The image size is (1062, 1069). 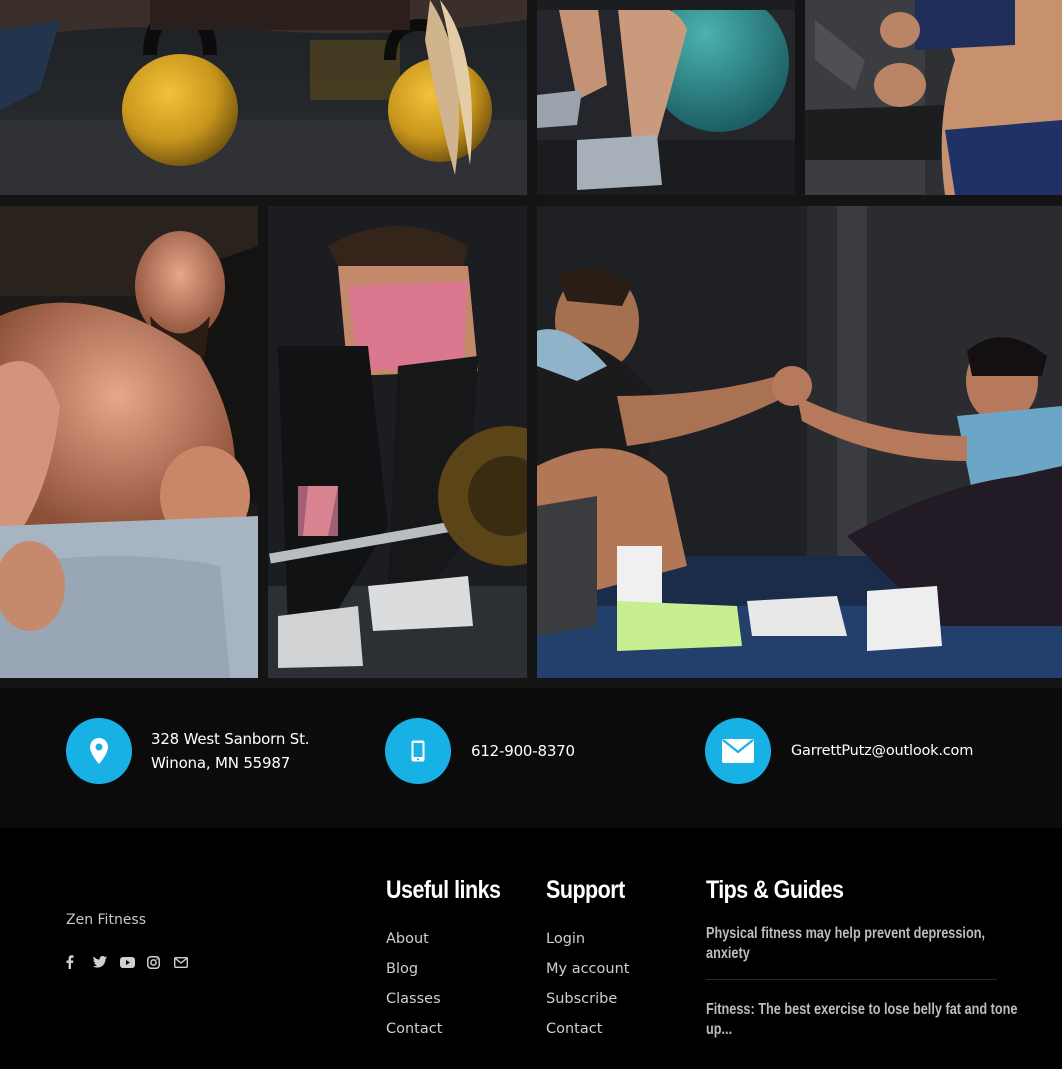 I want to click on tips-title: Tips & Guides, so click(x=775, y=890).